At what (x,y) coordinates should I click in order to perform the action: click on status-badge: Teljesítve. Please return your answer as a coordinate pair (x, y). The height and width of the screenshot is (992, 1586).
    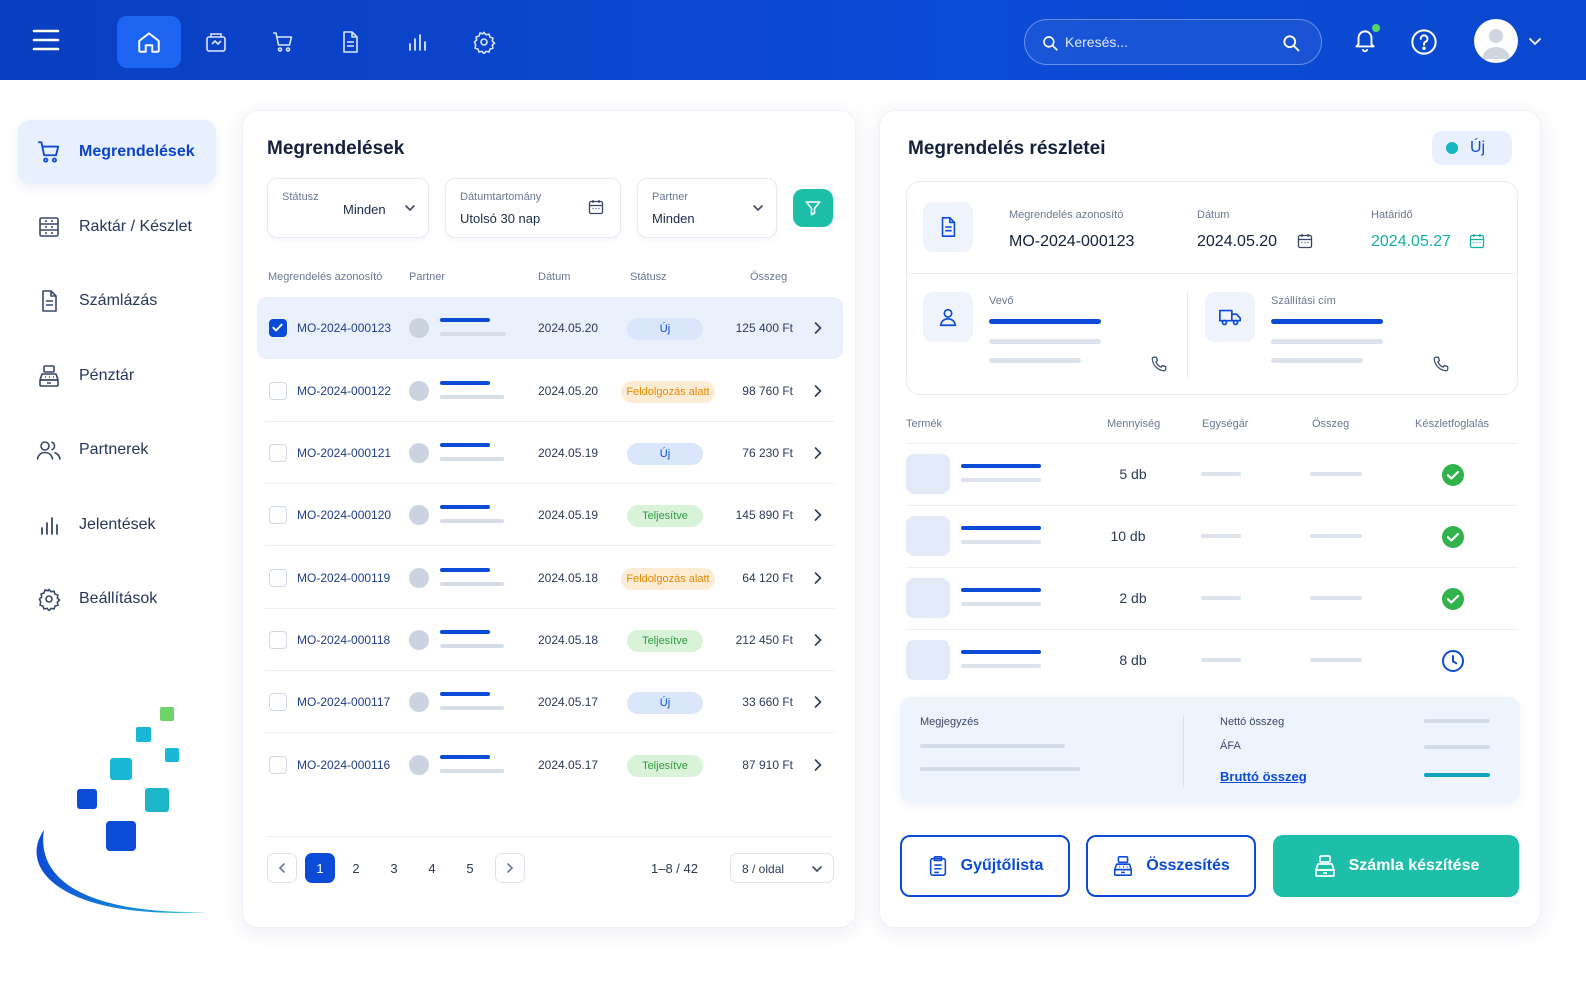
    Looking at the image, I should click on (665, 641).